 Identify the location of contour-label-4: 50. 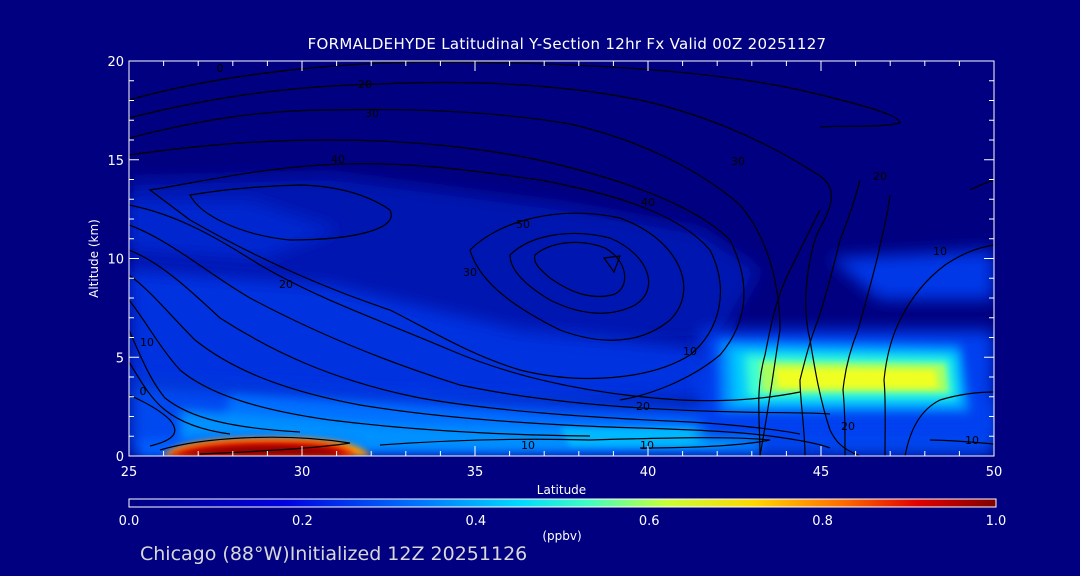
(523, 224).